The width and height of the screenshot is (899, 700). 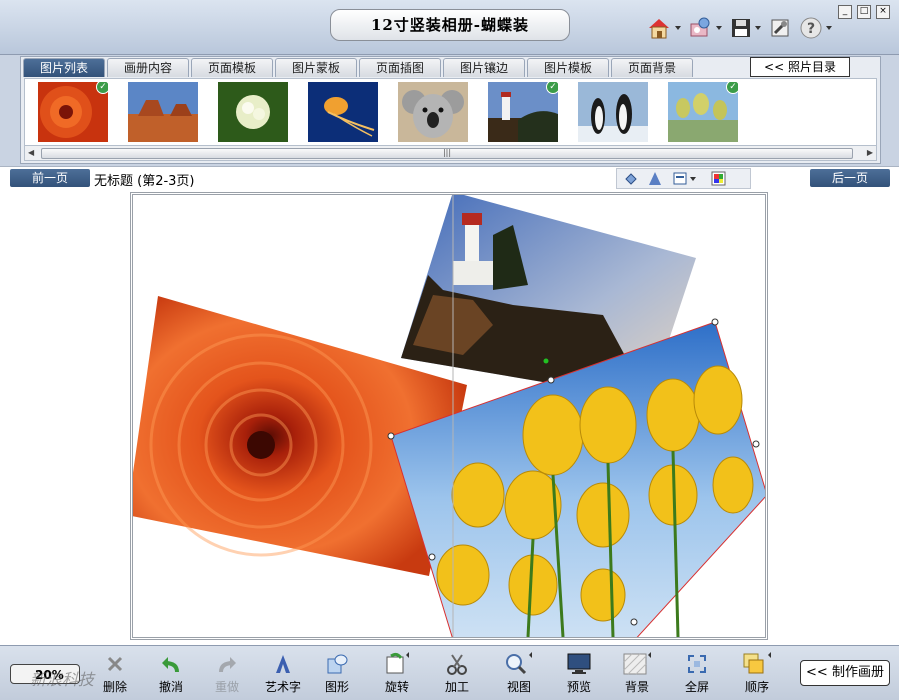 What do you see at coordinates (829, 28) in the screenshot?
I see `help-dropdown-icon` at bounding box center [829, 28].